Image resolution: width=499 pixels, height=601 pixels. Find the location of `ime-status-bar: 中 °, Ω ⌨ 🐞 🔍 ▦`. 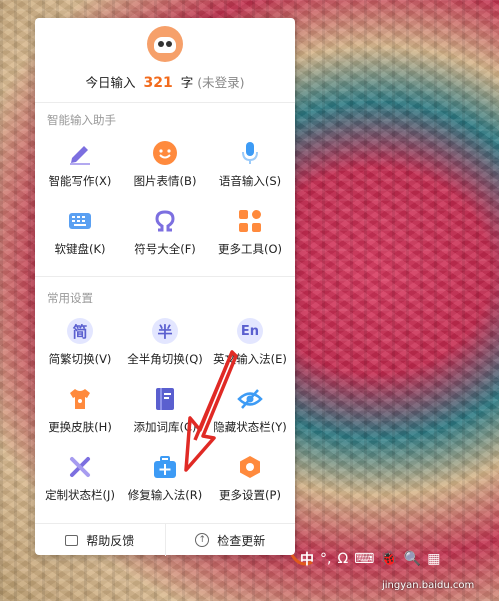

ime-status-bar: 中 °, Ω ⌨ 🐞 🔍 ▦ is located at coordinates (388, 559).